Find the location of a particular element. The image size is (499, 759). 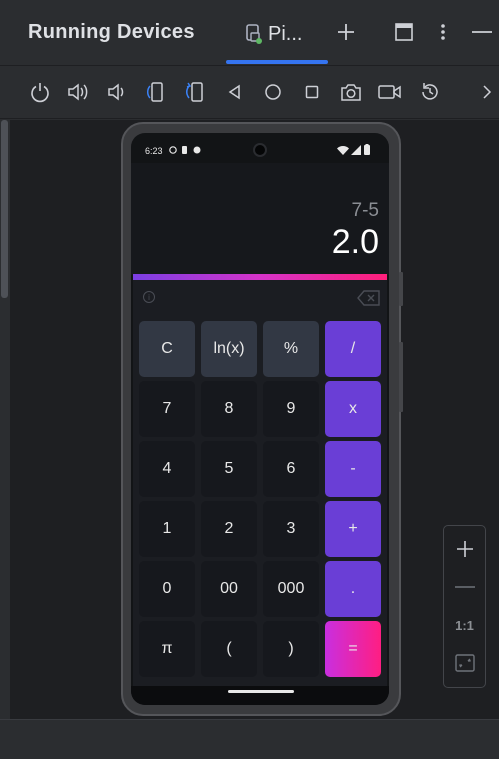

status-notification-icons is located at coordinates (187, 151).